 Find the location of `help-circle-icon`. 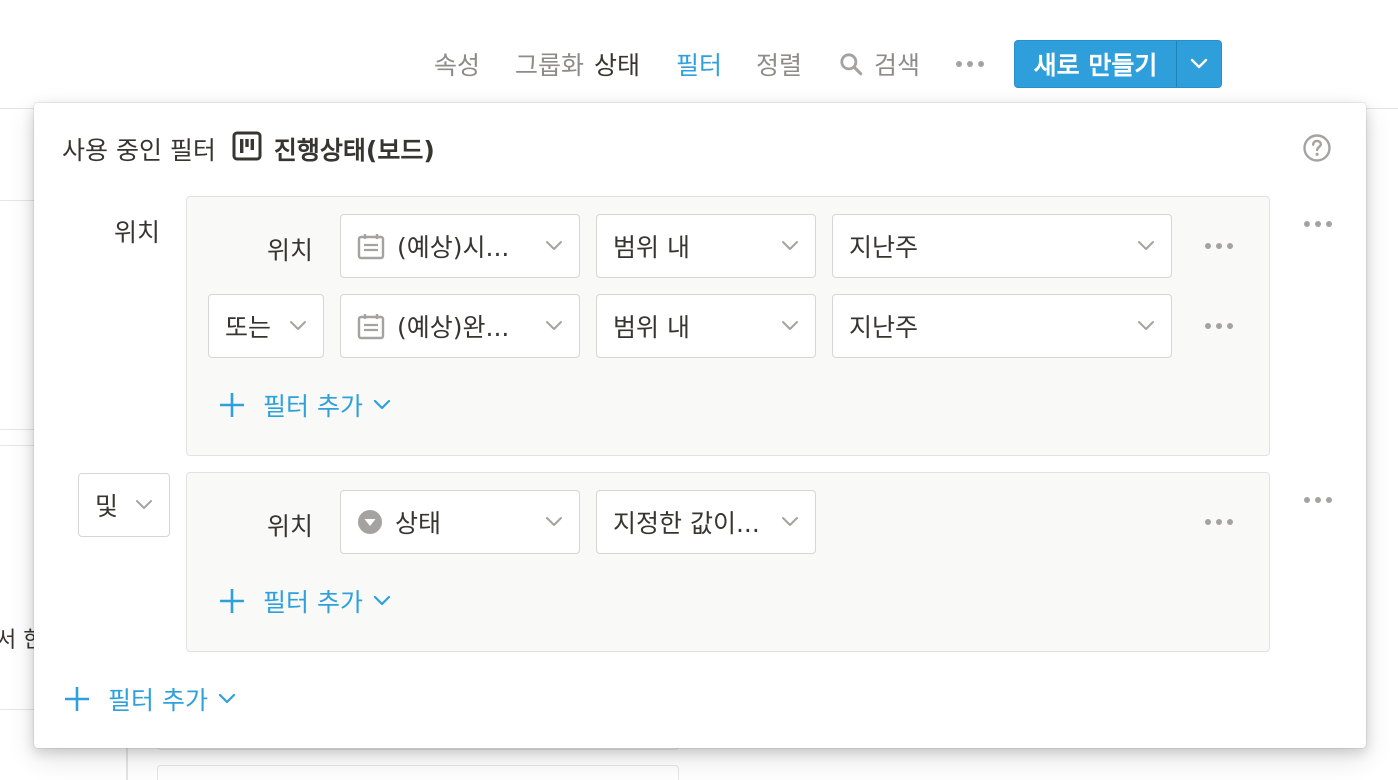

help-circle-icon is located at coordinates (1317, 150).